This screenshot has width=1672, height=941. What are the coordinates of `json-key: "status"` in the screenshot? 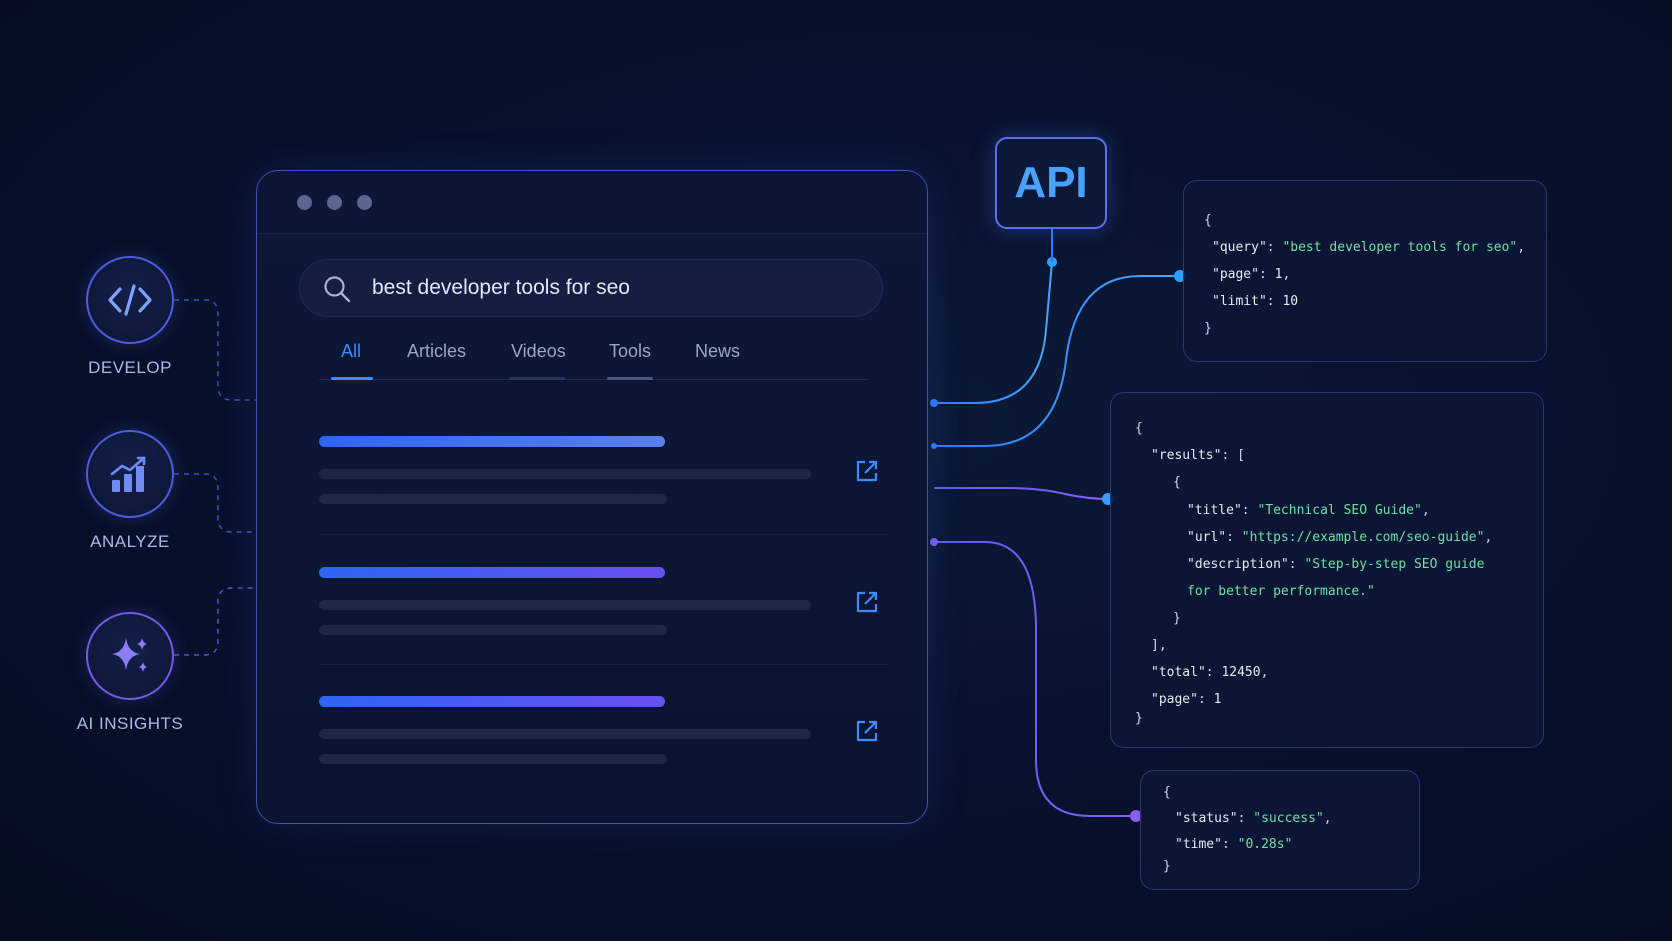 It's located at (1206, 818).